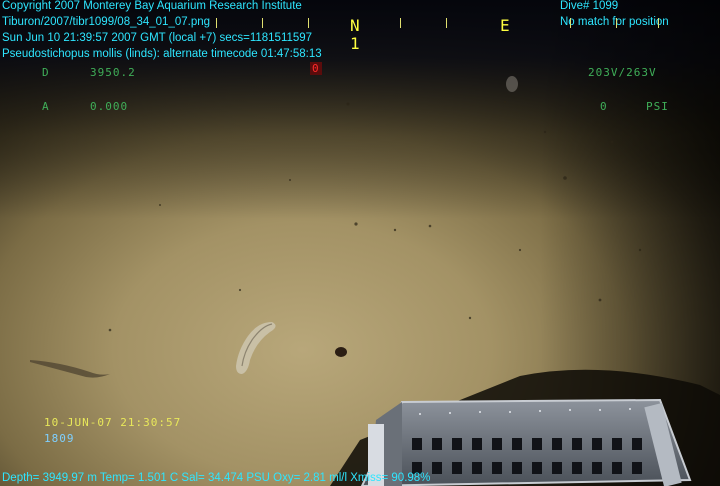 This screenshot has width=720, height=486. What do you see at coordinates (604, 106) in the screenshot?
I see `pressure-label: 0` at bounding box center [604, 106].